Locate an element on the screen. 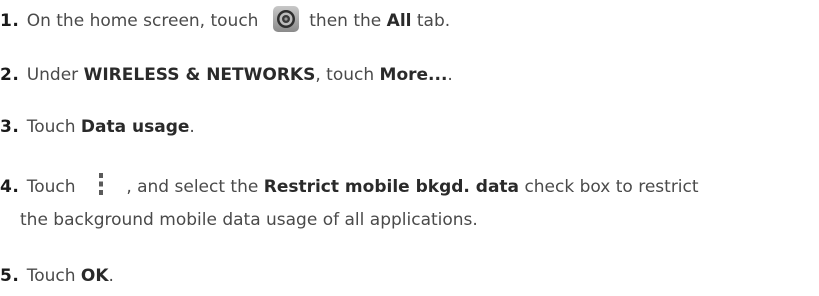 The height and width of the screenshot is (296, 819). all-tab-label: All is located at coordinates (399, 21).